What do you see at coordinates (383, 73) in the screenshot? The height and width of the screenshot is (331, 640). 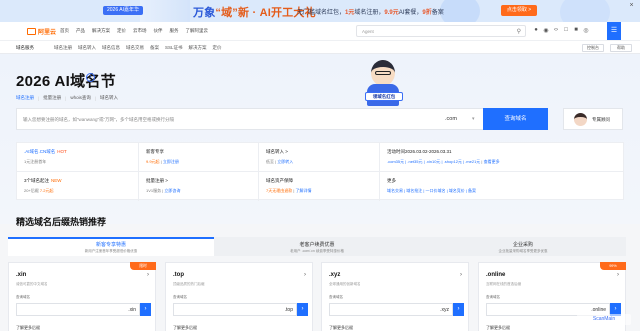 I see `mascot-glasses` at bounding box center [383, 73].